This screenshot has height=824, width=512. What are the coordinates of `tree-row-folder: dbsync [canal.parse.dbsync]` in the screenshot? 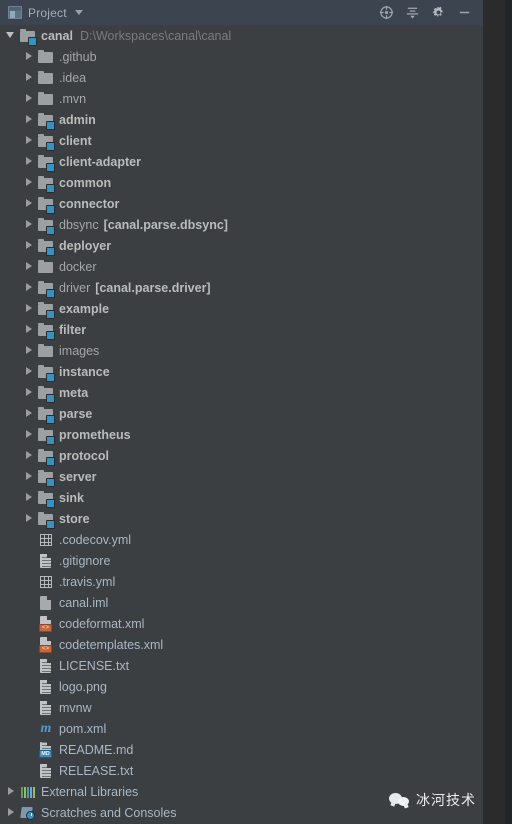 It's located at (241, 224).